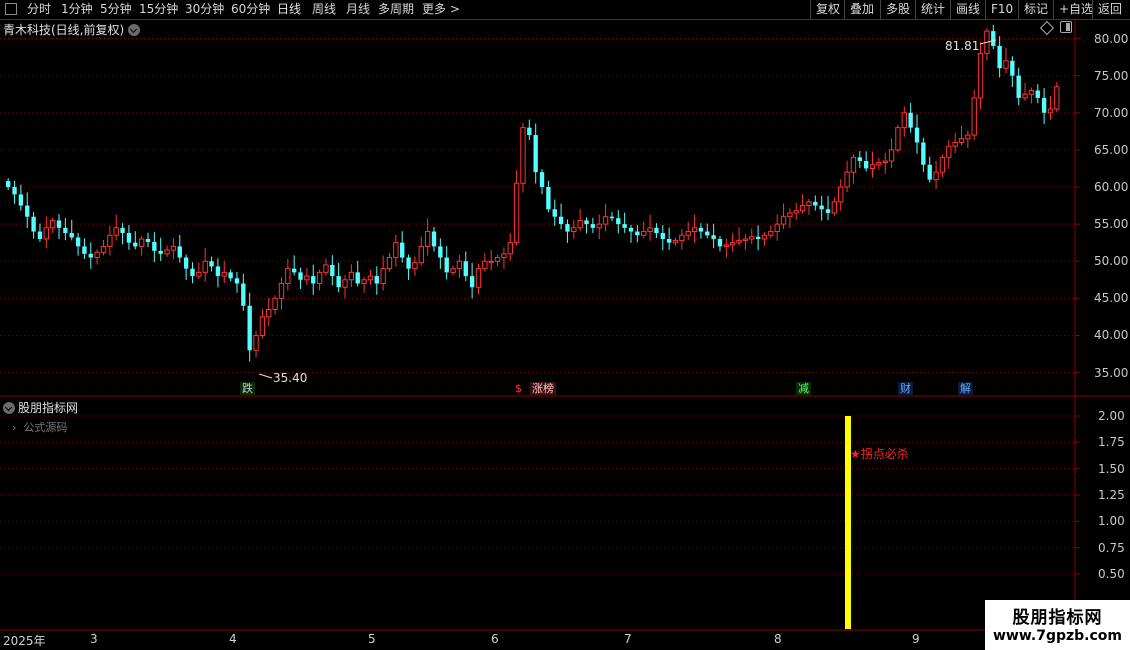  Describe the element at coordinates (1111, 468) in the screenshot. I see `indicator-tick-label: 1.50` at that location.